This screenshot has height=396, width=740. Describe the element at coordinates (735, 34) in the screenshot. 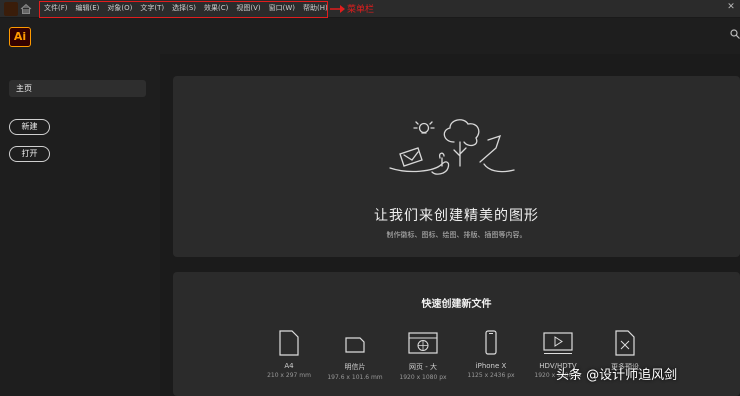

I see `search-icon` at that location.